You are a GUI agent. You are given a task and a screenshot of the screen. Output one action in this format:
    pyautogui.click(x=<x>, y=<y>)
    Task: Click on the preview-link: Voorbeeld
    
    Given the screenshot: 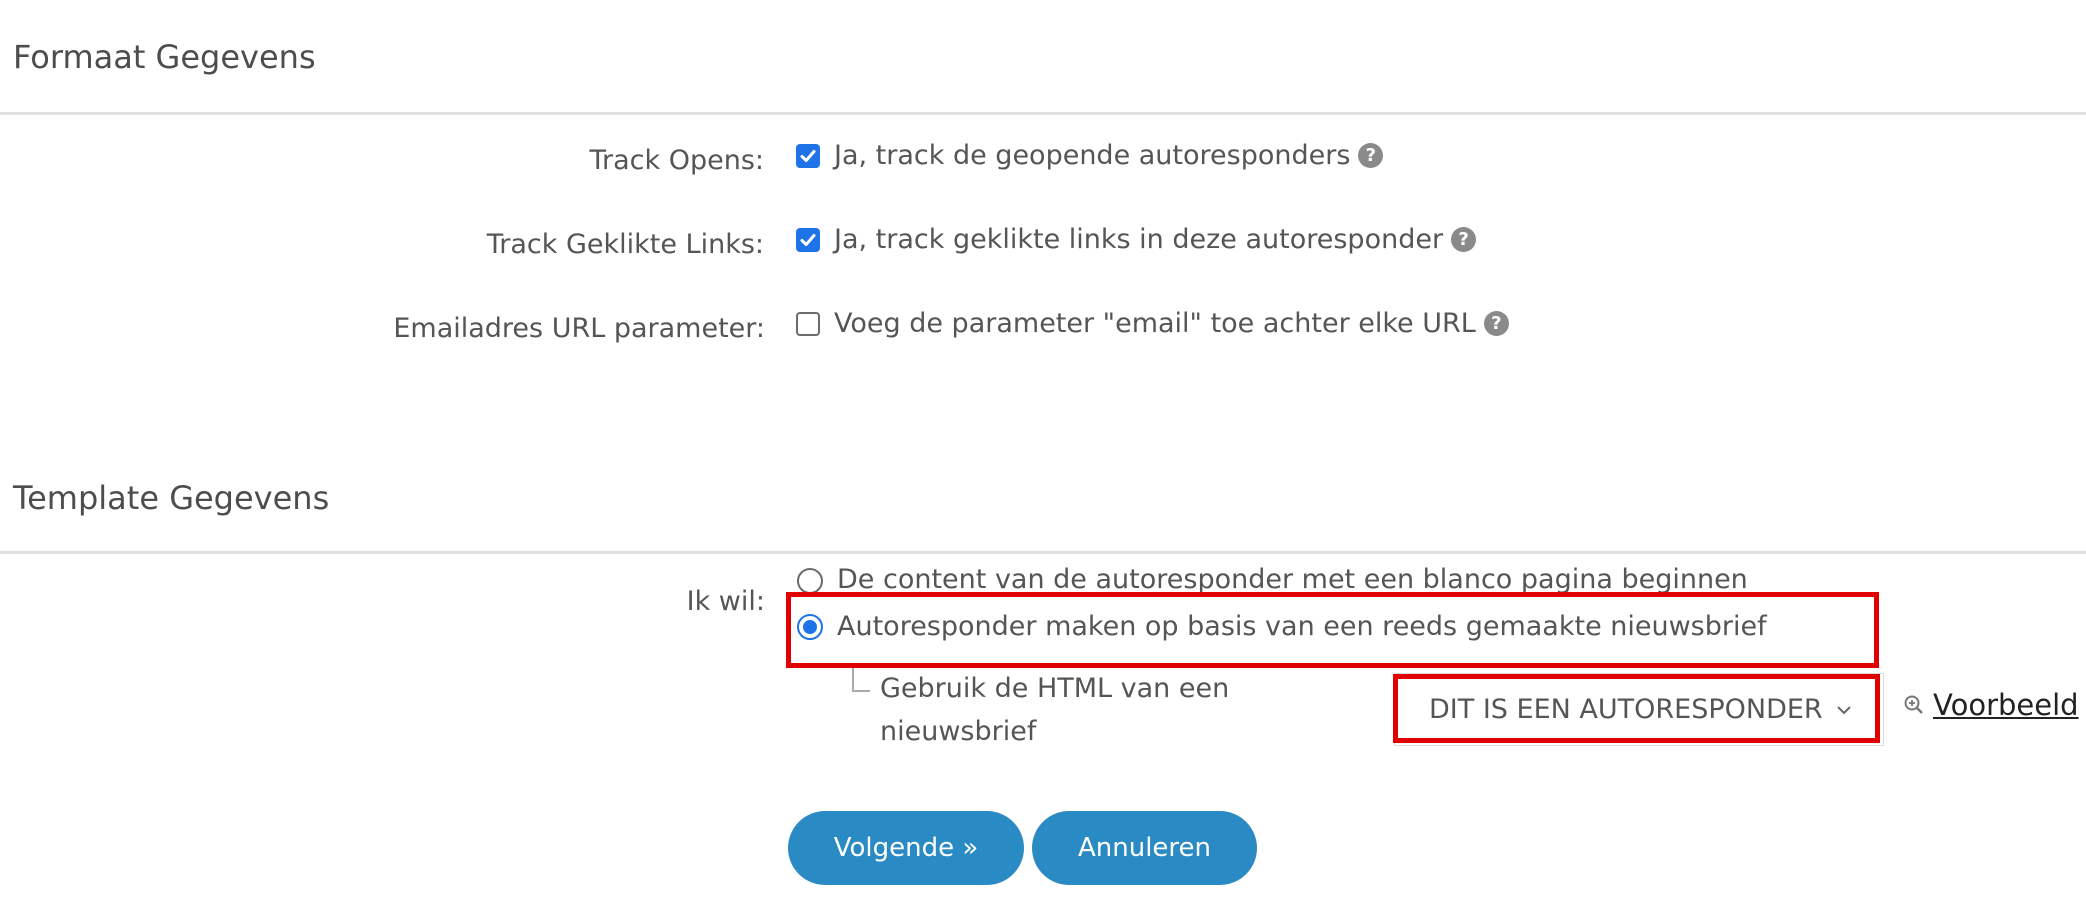 What is the action you would take?
    pyautogui.click(x=1991, y=705)
    